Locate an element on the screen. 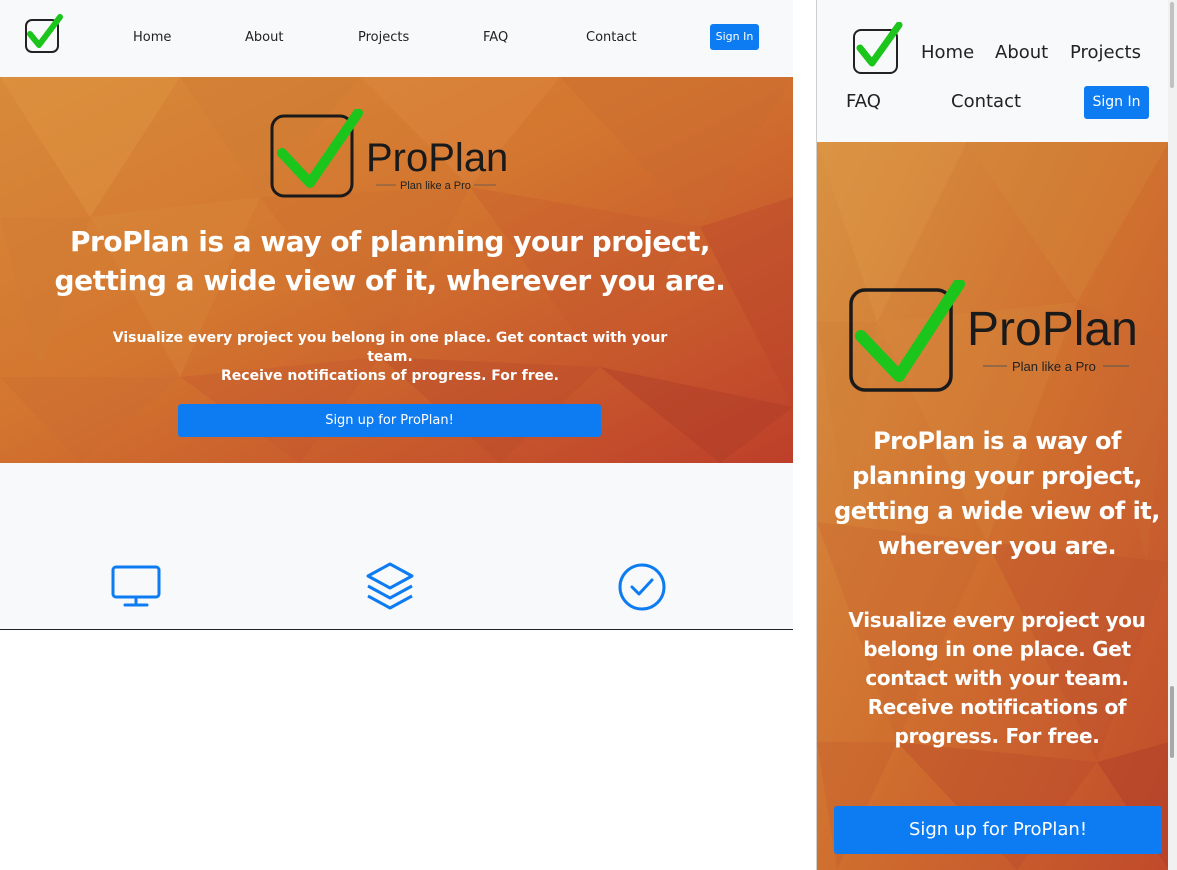 The height and width of the screenshot is (870, 1177). mobile-check-logo-icon is located at coordinates (878, 48).